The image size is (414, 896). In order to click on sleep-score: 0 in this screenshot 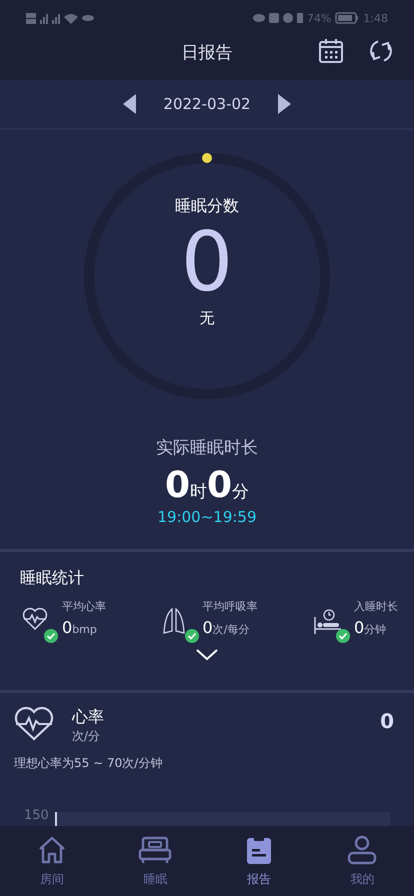, I will do `click(207, 262)`.